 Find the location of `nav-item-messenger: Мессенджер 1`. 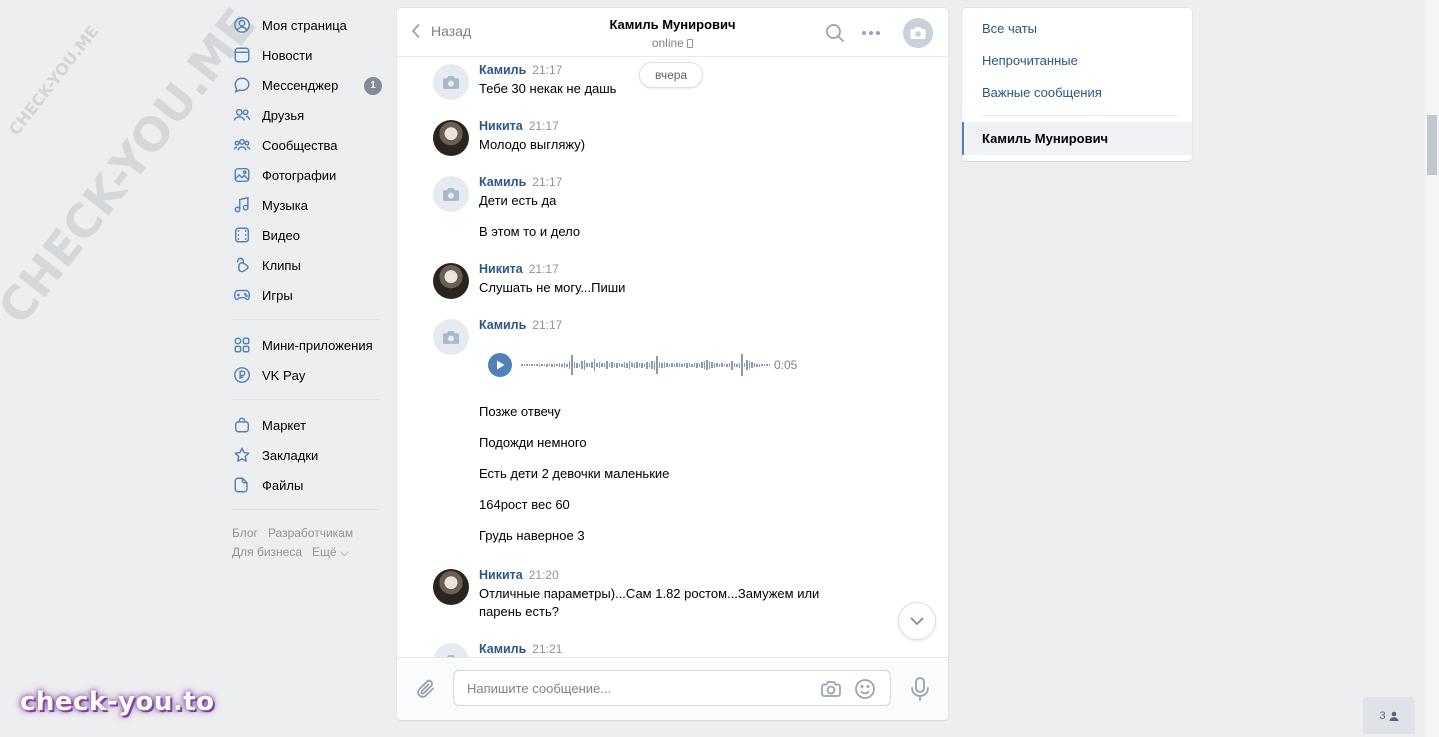

nav-item-messenger: Мессенджер 1 is located at coordinates (307, 85).